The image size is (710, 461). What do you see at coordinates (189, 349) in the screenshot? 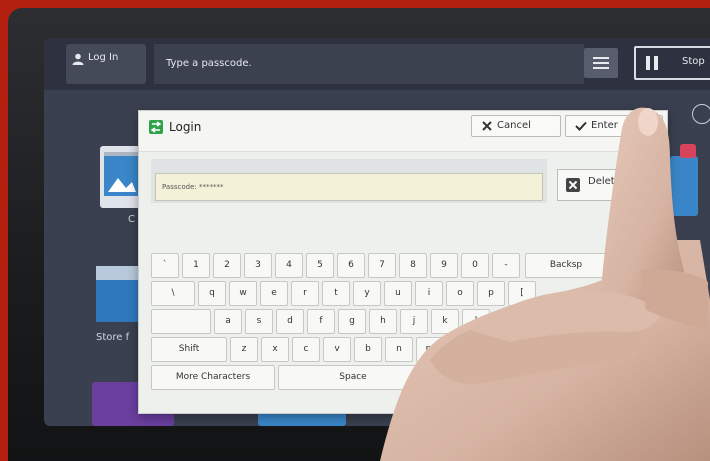
I see `key-shift: Shift` at bounding box center [189, 349].